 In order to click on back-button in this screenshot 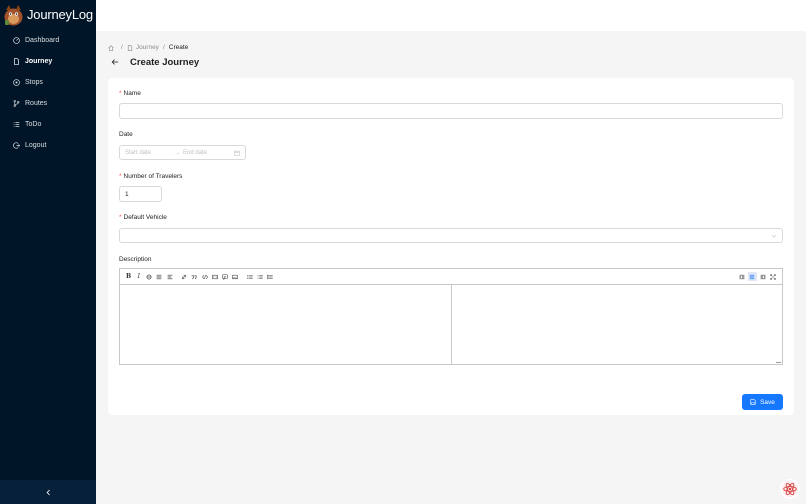, I will do `click(115, 62)`.